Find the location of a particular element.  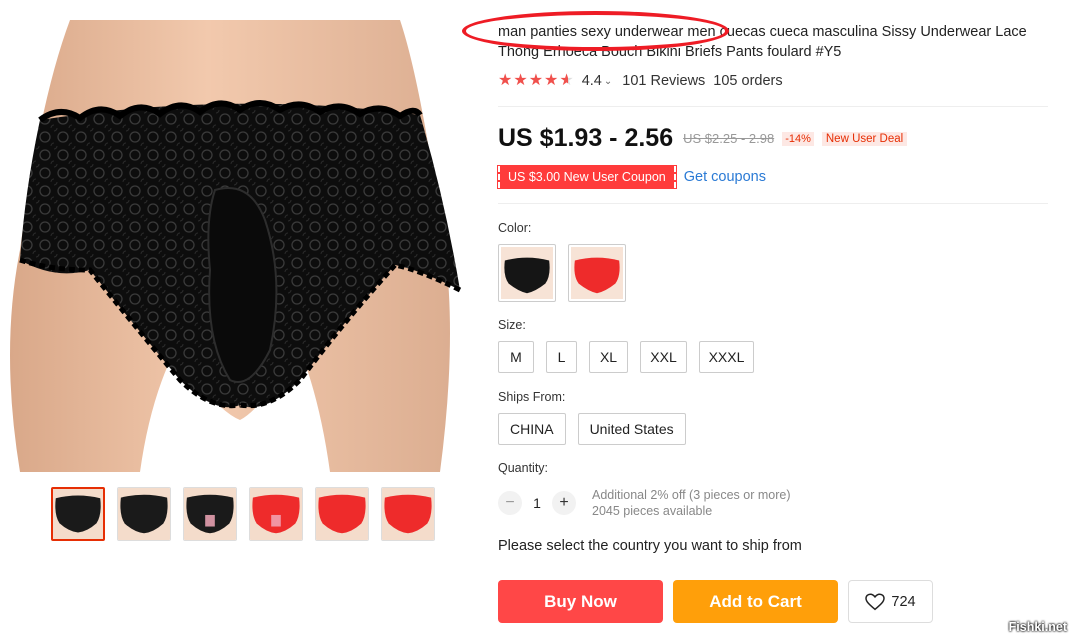

current-price: US $1.93 - 2.56 is located at coordinates (586, 138).